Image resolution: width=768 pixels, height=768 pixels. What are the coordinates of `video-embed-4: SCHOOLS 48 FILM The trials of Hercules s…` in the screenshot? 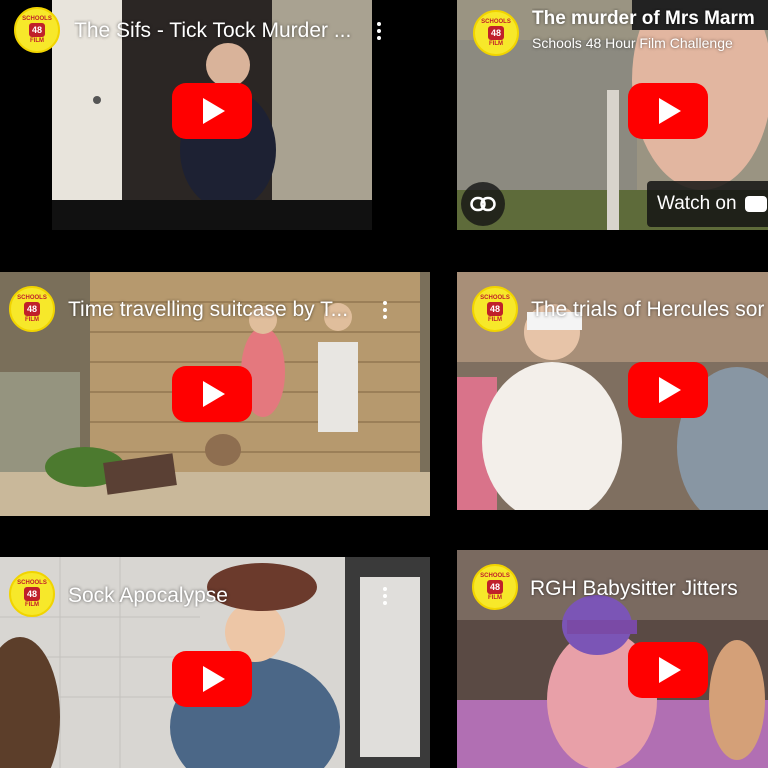 It's located at (612, 391).